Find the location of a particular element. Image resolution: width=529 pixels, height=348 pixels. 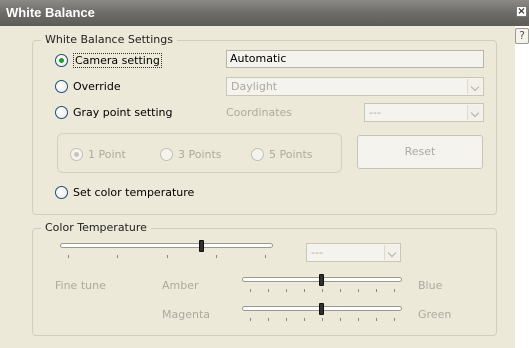

color-temperature-legend: Color Temperature is located at coordinates (96, 227).